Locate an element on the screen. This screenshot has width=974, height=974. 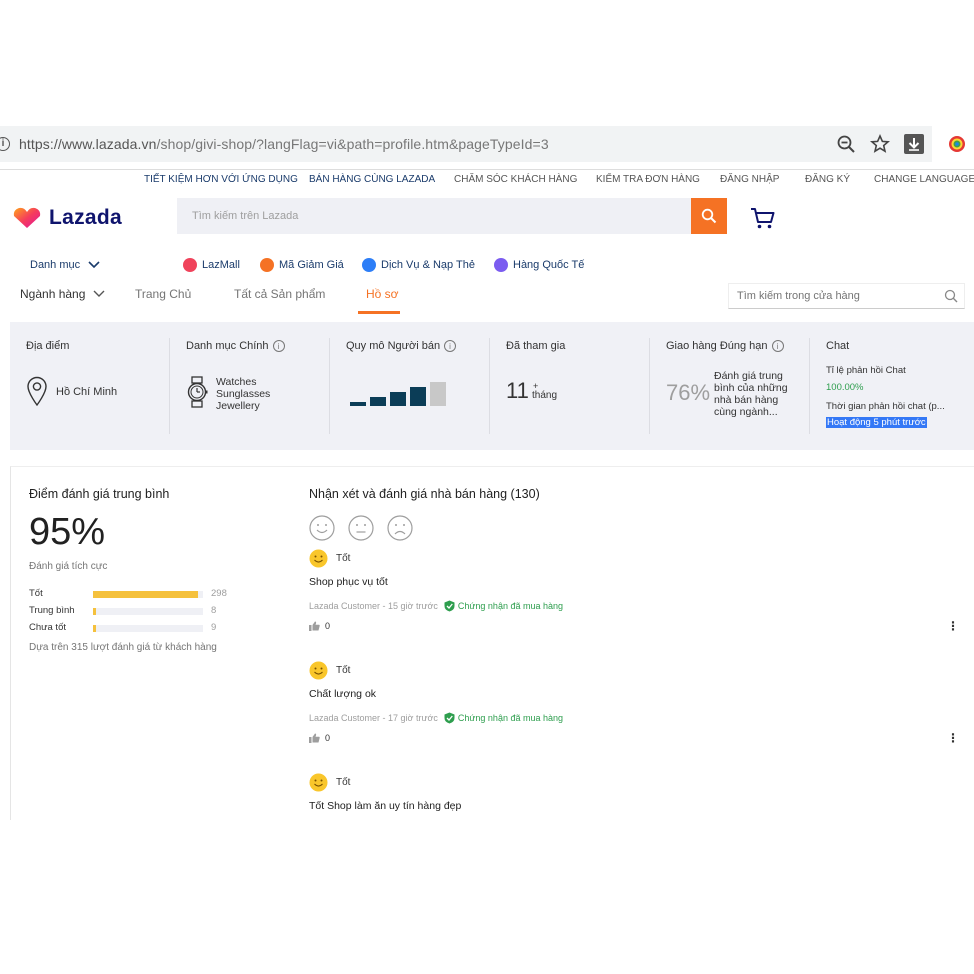
category-value: Sunglasses is located at coordinates (243, 394).